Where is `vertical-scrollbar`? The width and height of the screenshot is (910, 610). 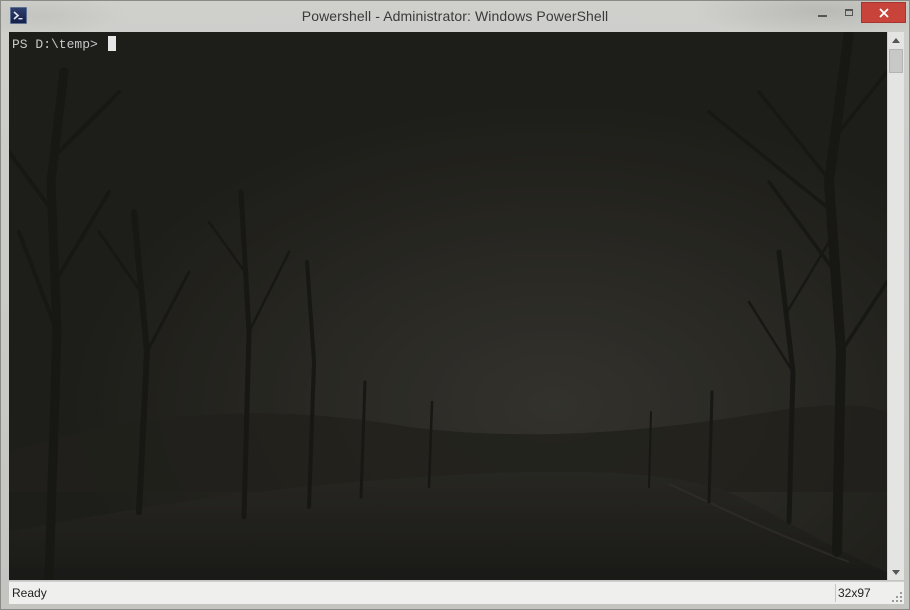
vertical-scrollbar is located at coordinates (895, 306).